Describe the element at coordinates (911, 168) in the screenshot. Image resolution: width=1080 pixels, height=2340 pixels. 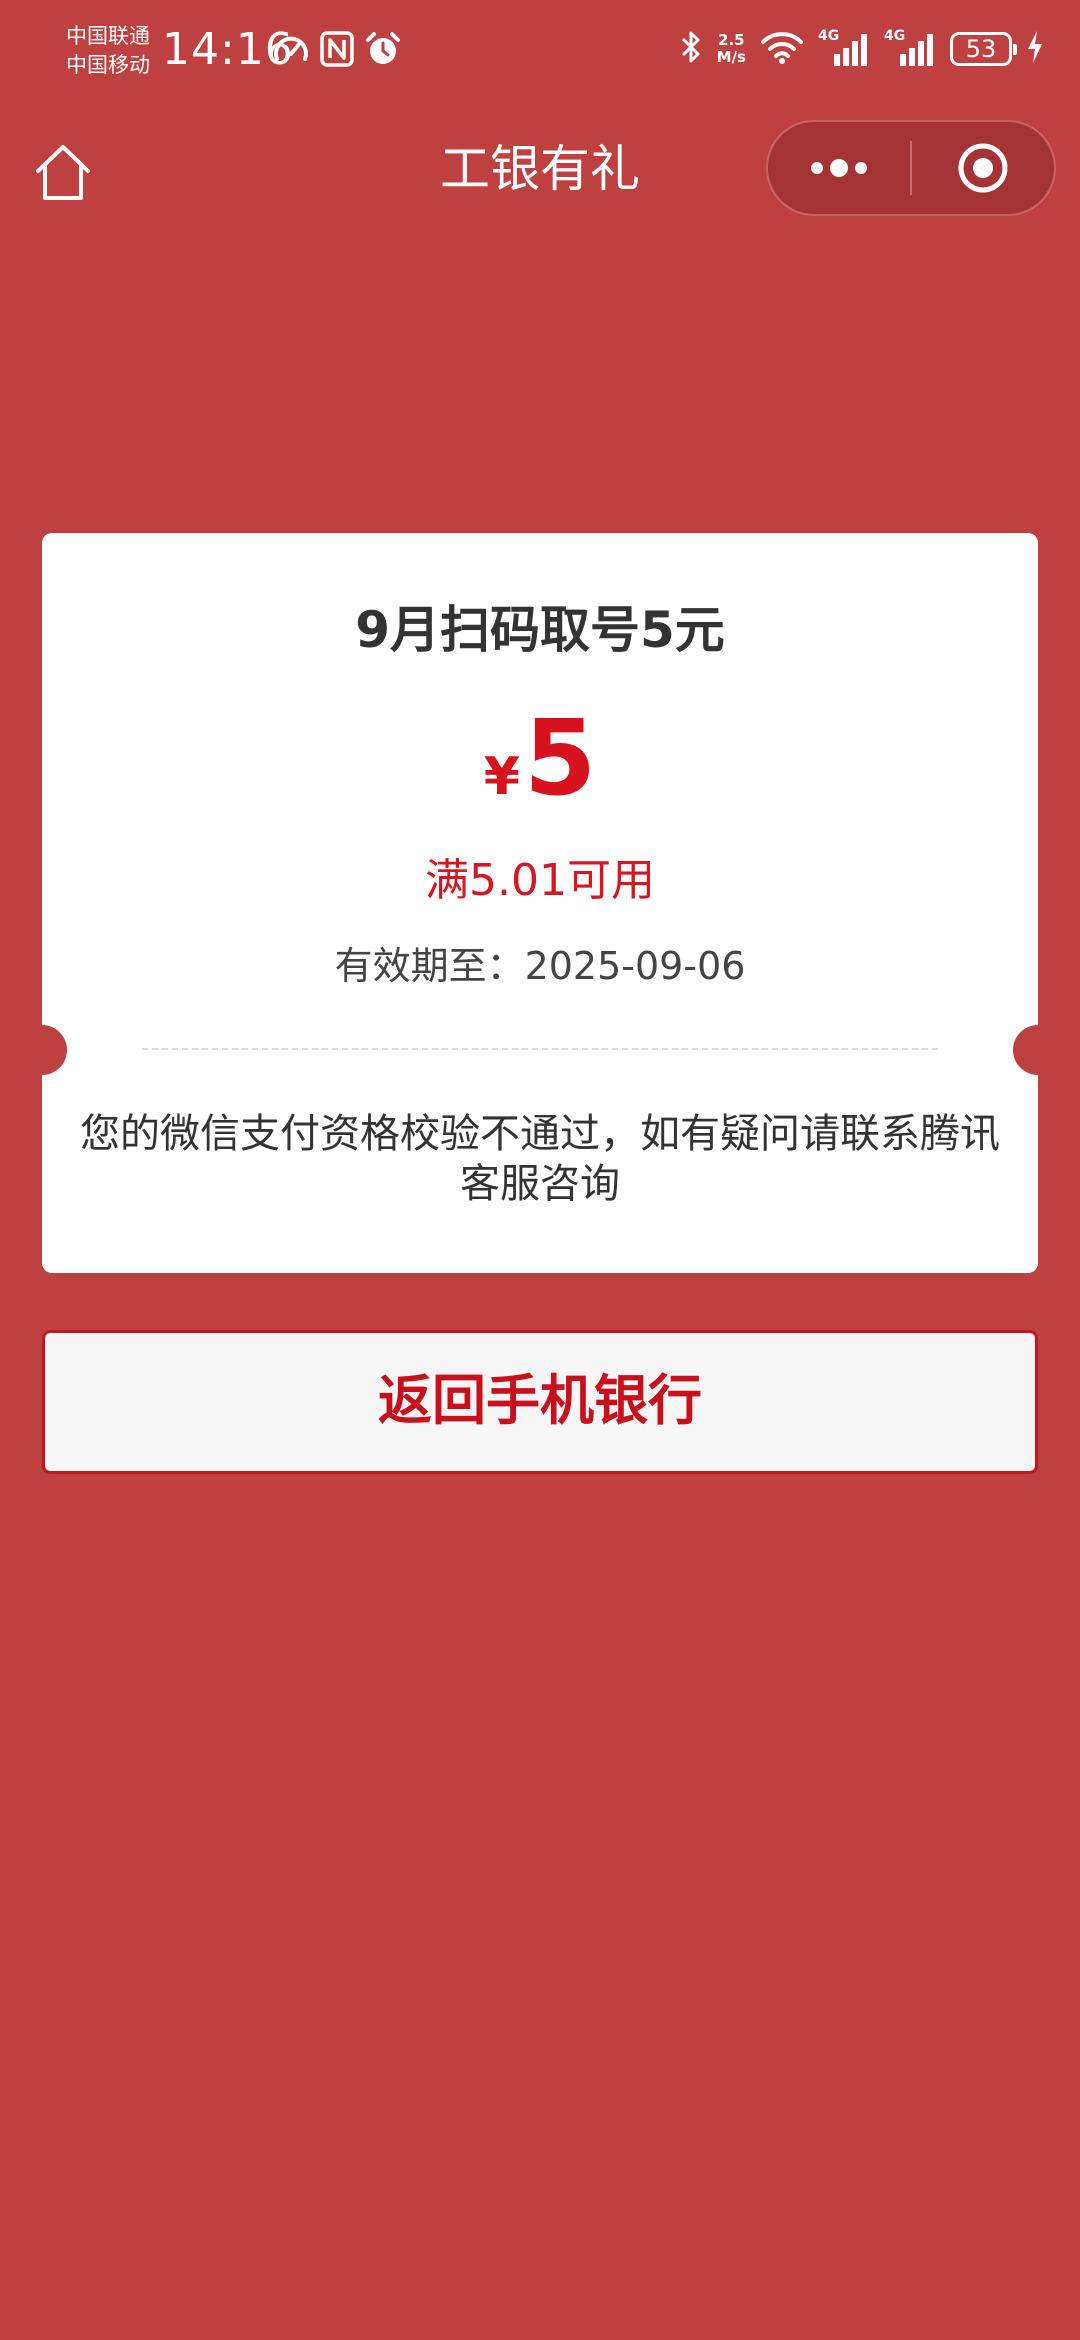
I see `mini-program-capsule` at that location.